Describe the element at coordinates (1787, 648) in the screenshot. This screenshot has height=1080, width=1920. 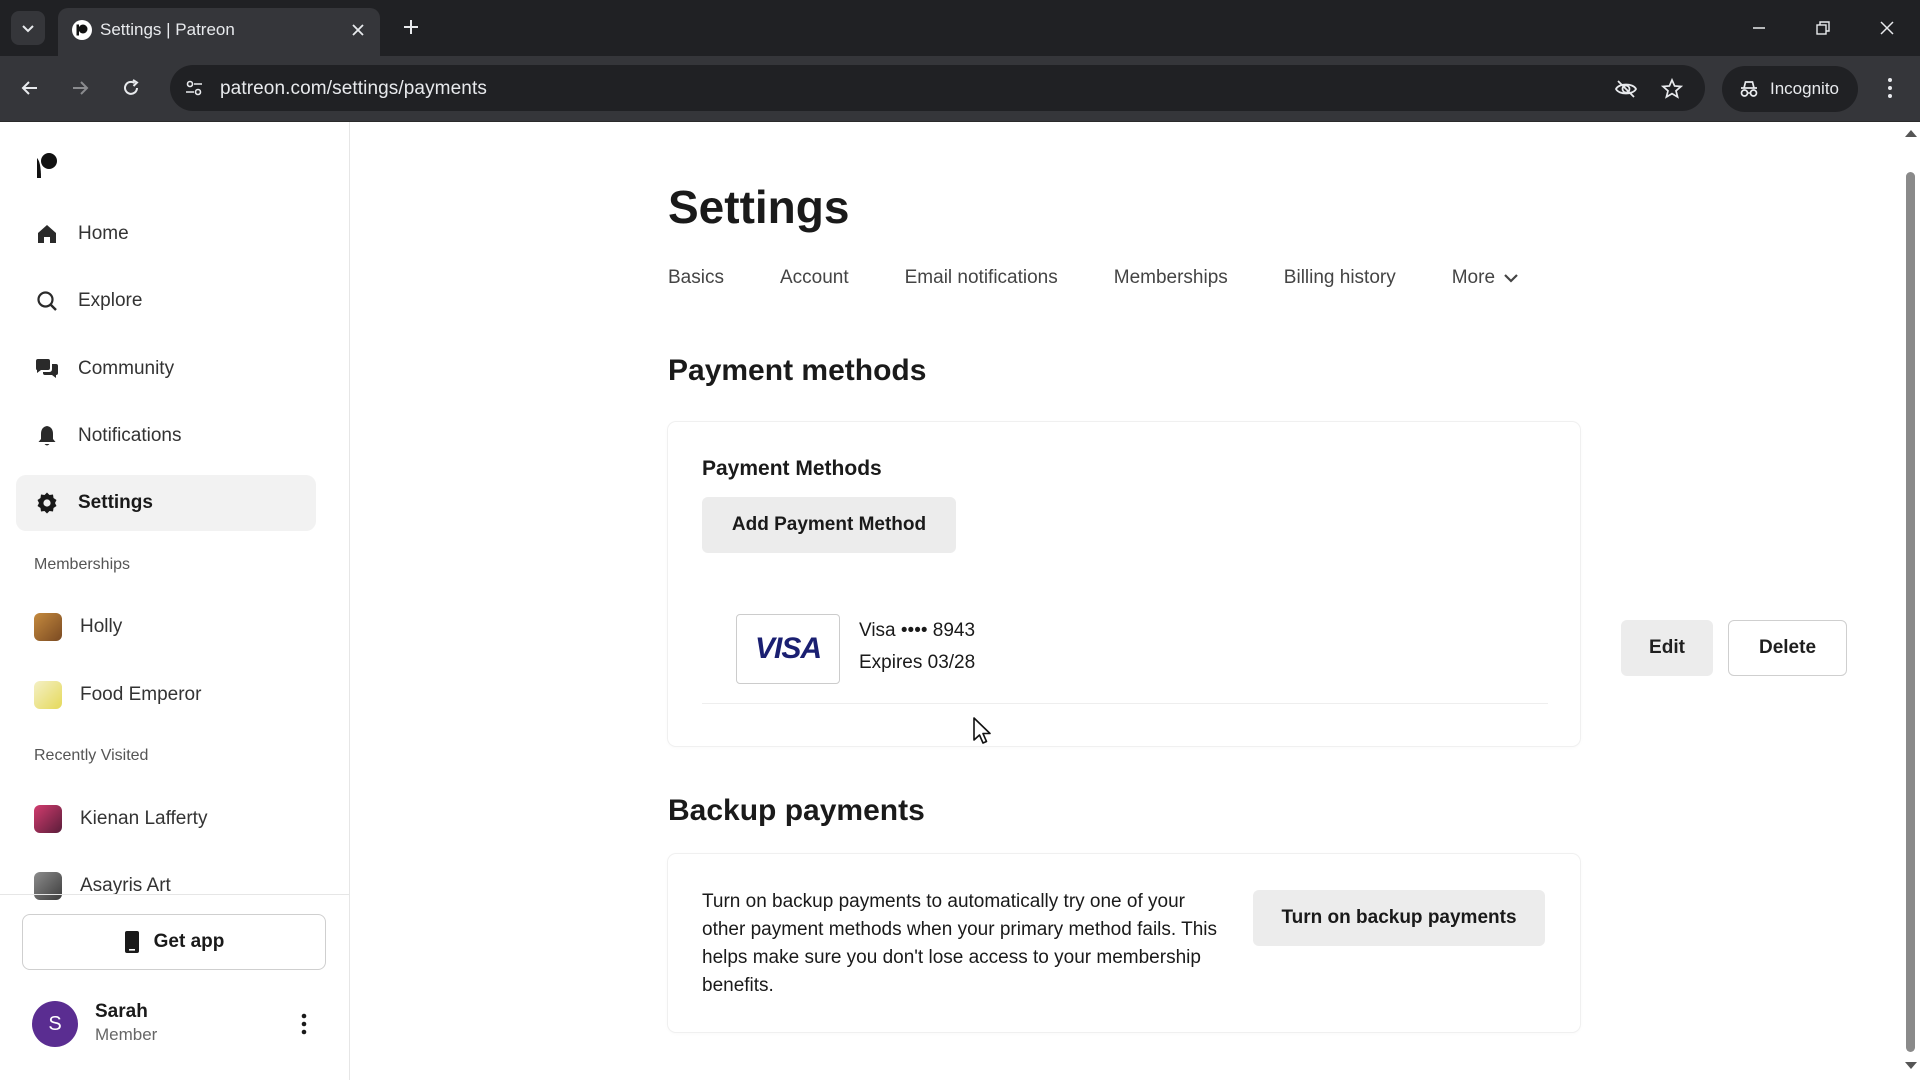
I see `delete-button: Delete` at that location.